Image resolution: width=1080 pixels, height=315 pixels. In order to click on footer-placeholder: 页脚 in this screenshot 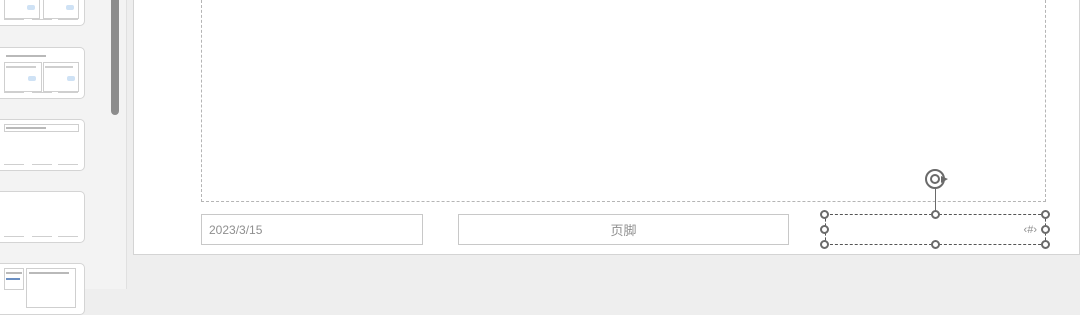, I will do `click(623, 229)`.